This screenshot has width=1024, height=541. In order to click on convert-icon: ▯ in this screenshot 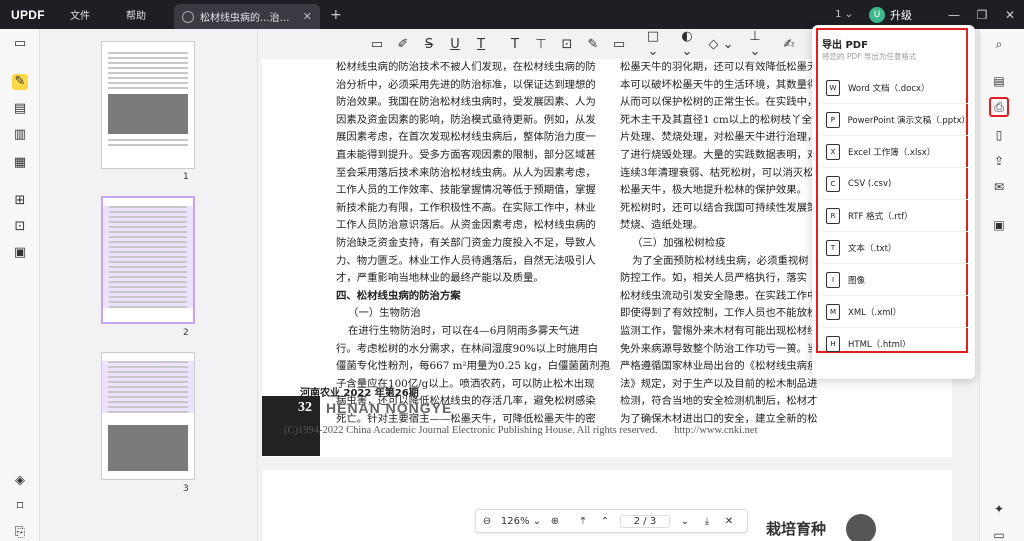, I will do `click(999, 135)`.